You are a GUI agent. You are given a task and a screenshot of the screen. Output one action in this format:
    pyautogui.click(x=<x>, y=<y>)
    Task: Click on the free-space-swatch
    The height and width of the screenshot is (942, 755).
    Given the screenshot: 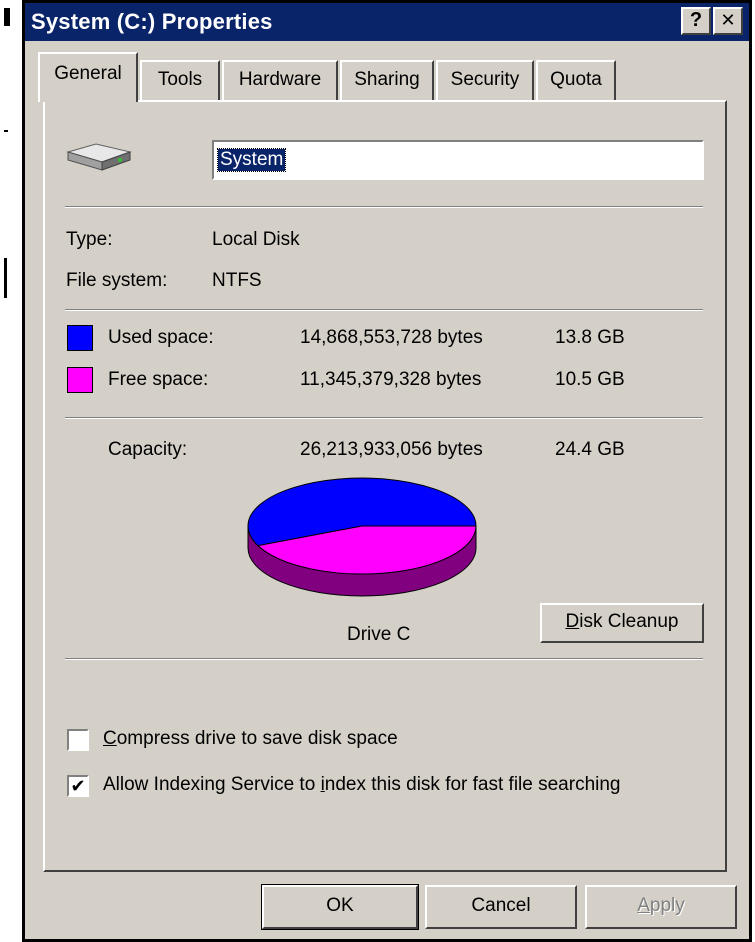 What is the action you would take?
    pyautogui.click(x=80, y=380)
    